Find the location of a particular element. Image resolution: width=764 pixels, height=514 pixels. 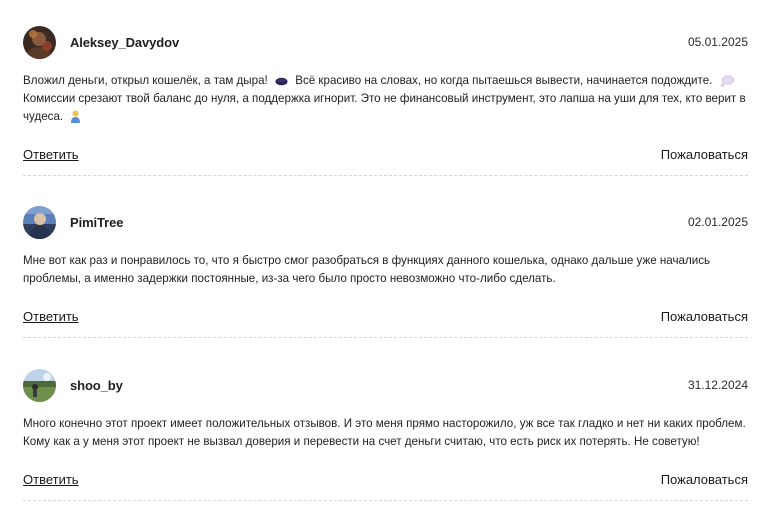

comment-date: 31.12.2024 is located at coordinates (717, 385).